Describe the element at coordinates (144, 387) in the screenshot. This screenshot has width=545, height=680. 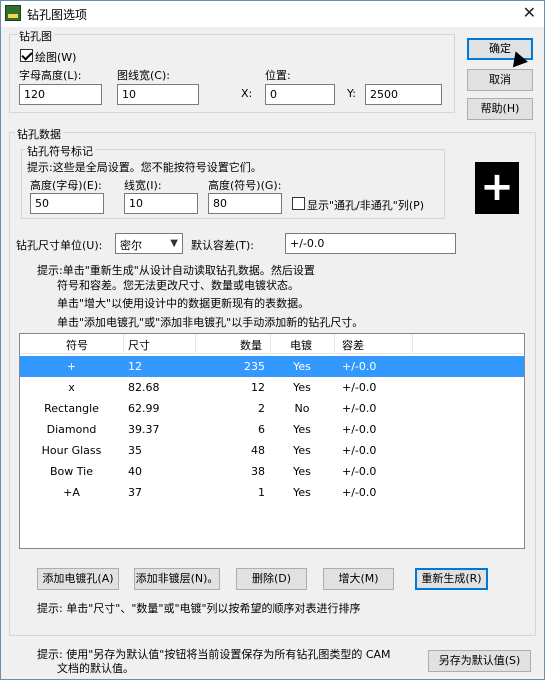
I see `cell-size: 82.68` at that location.